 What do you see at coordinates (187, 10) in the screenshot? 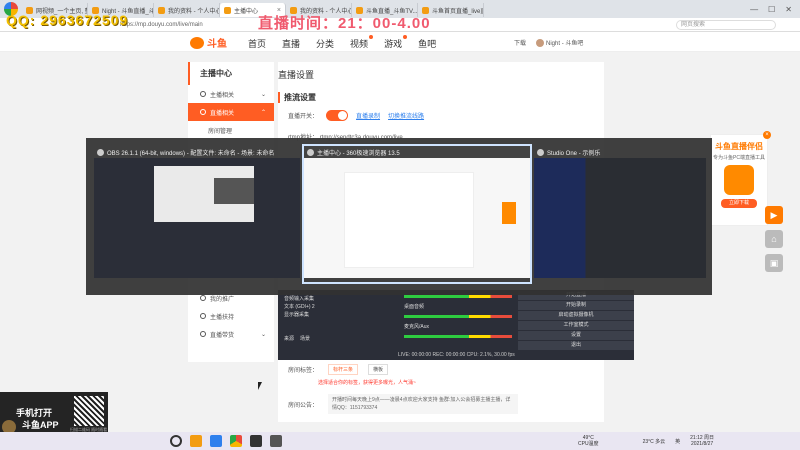
I see `browser-tab: 我的资料 - 个人中心 - 斗鱼×` at bounding box center [187, 10].